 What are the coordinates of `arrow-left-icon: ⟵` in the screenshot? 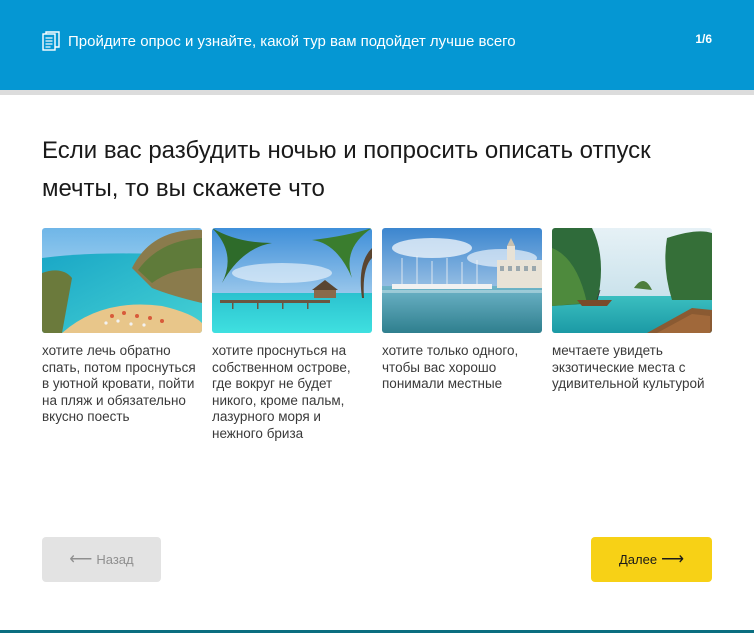 It's located at (81, 559).